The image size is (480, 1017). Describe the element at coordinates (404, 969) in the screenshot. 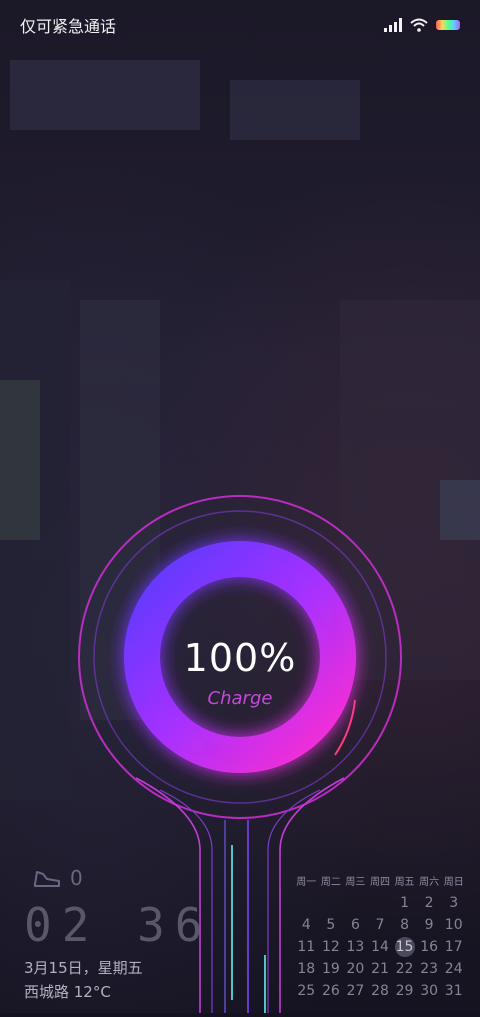

I see `calendar-day: 22` at that location.